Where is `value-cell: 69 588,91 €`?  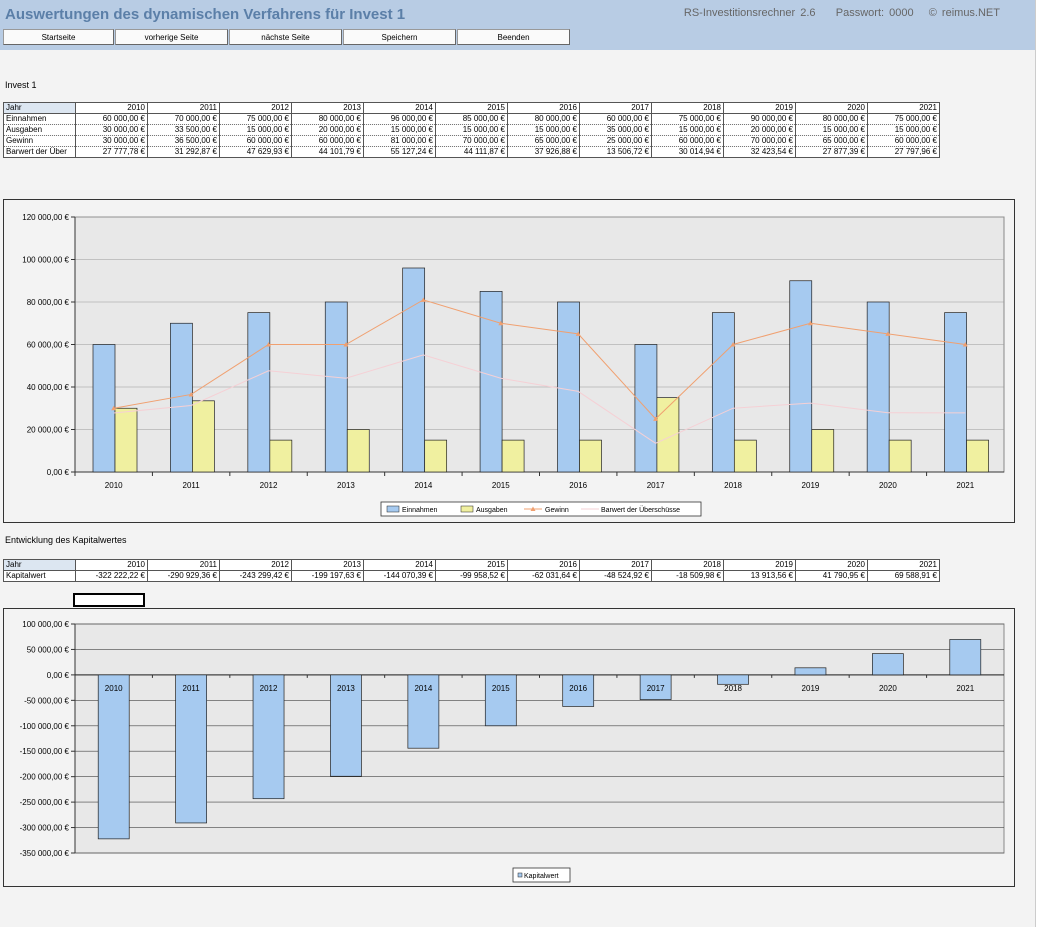
value-cell: 69 588,91 € is located at coordinates (903, 576).